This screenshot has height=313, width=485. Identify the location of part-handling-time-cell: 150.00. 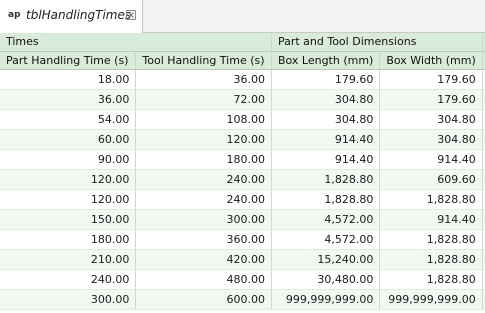
(68, 219).